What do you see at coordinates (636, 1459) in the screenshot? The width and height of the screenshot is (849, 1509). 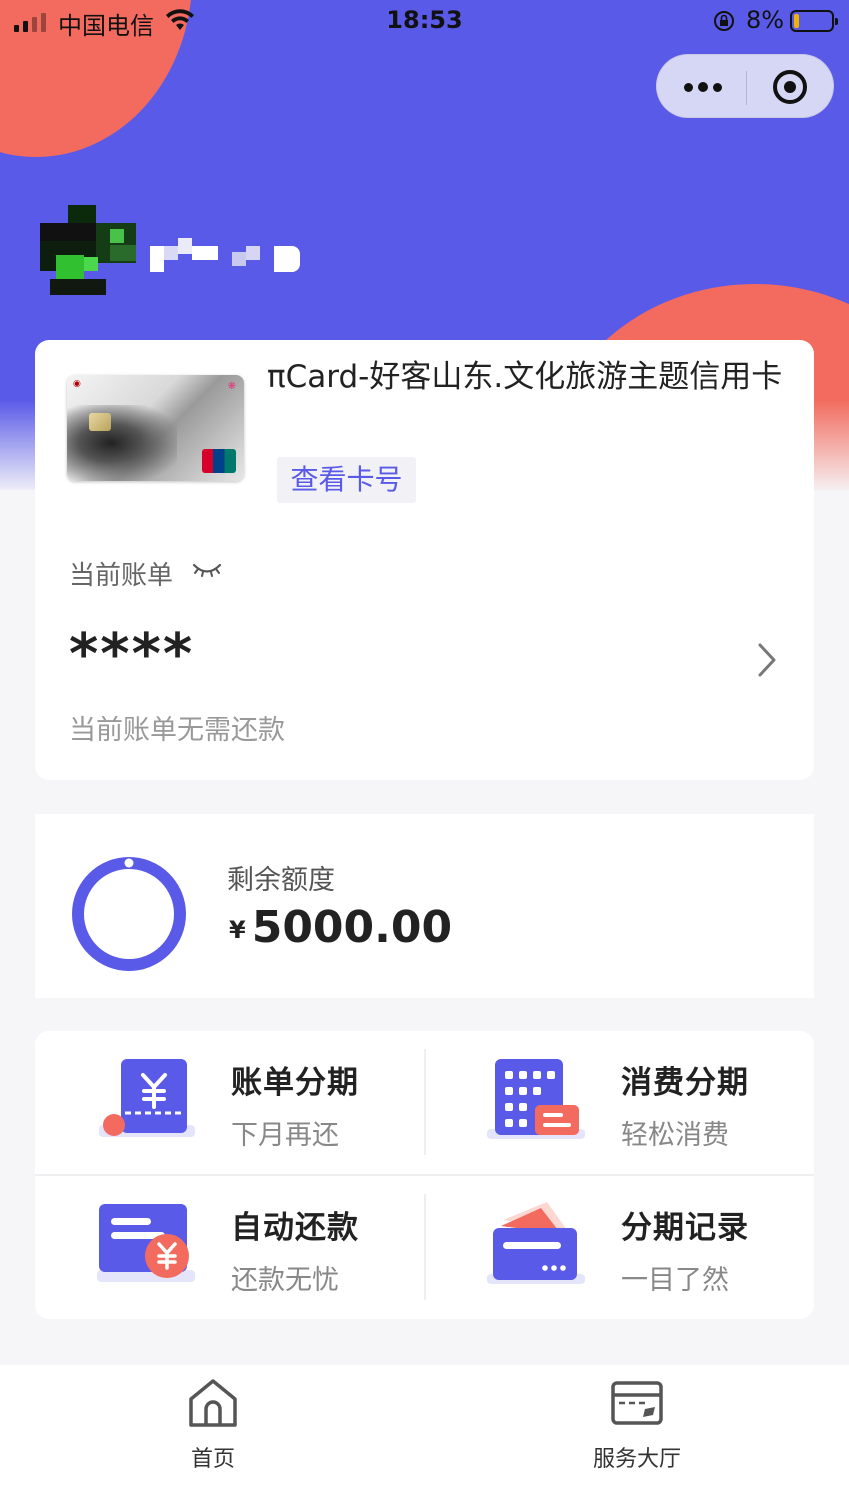 I see `tab-label: 服务大厅` at bounding box center [636, 1459].